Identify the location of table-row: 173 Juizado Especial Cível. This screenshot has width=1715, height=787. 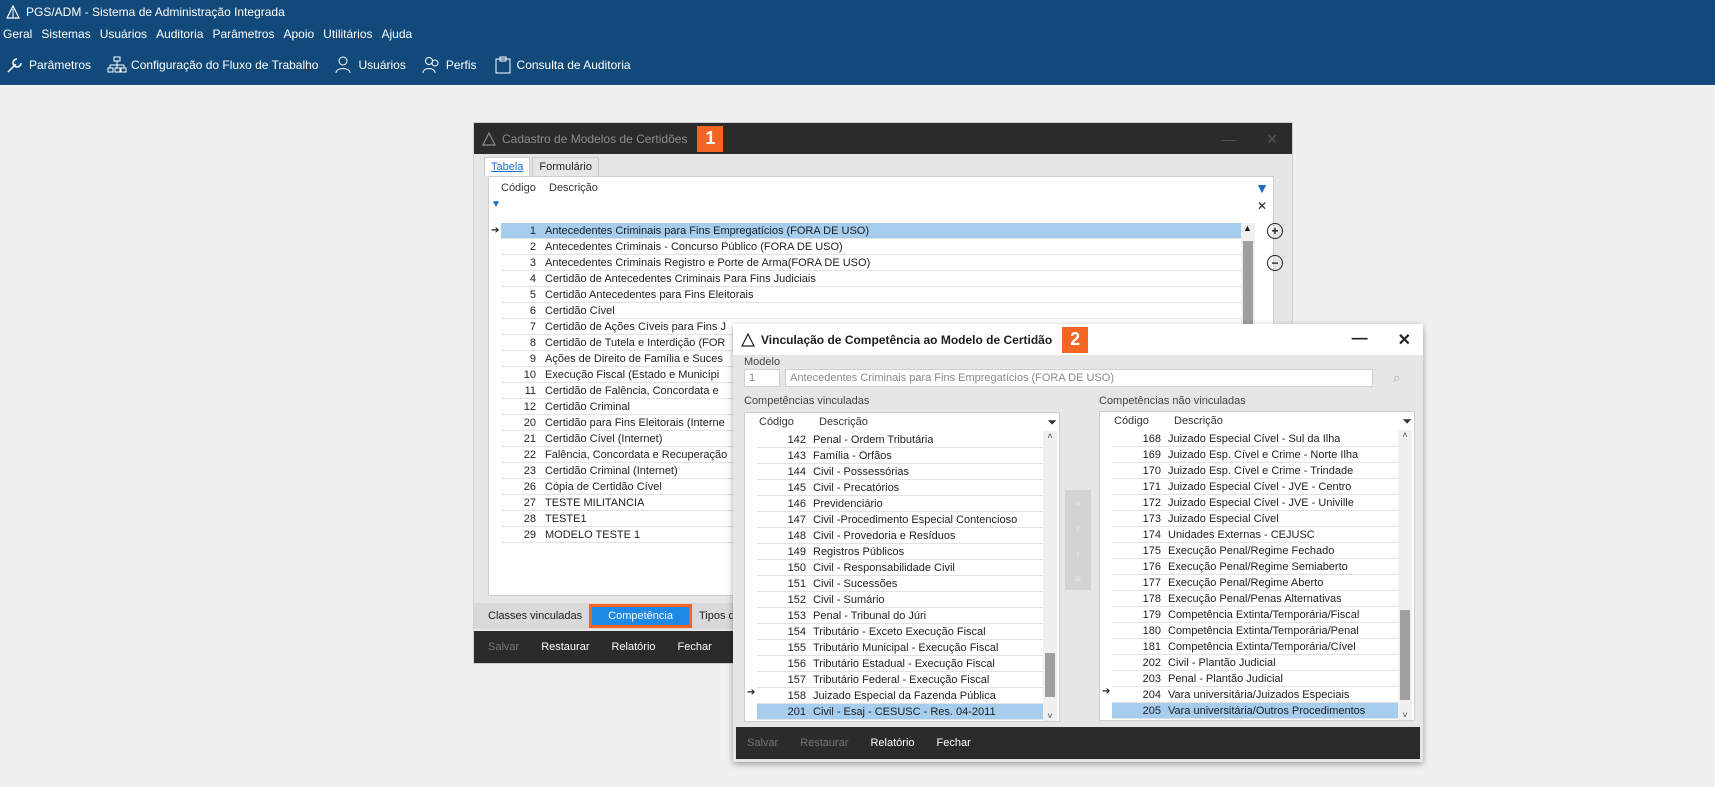
(1255, 519).